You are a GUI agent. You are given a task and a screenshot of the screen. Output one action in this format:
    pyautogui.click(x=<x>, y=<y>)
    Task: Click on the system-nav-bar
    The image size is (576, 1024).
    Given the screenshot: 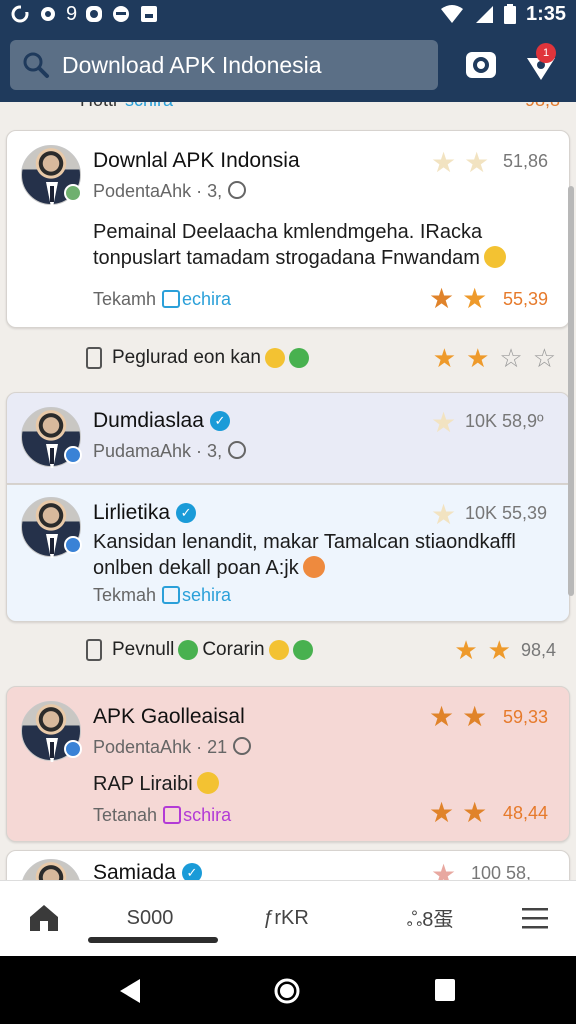 What is the action you would take?
    pyautogui.click(x=288, y=990)
    